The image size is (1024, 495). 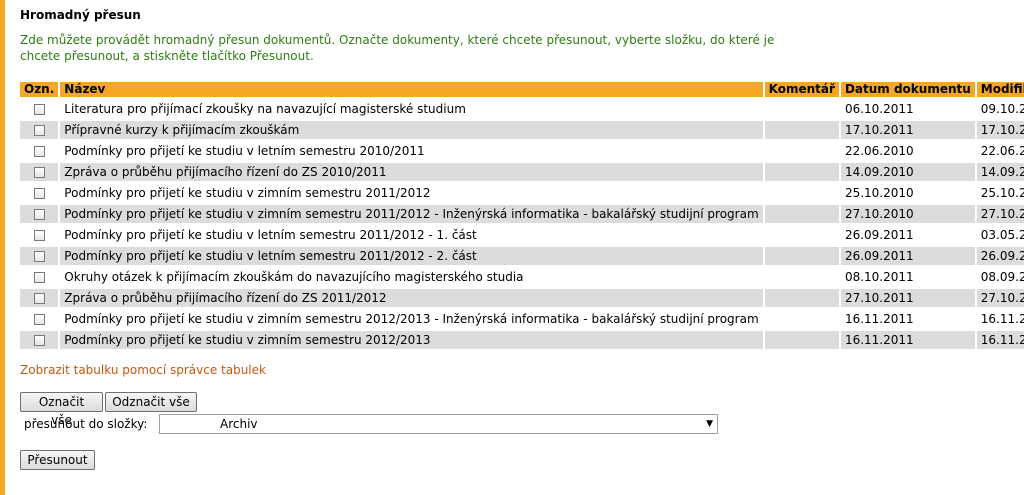 I want to click on header-modified: Modifikace, so click(x=1000, y=89).